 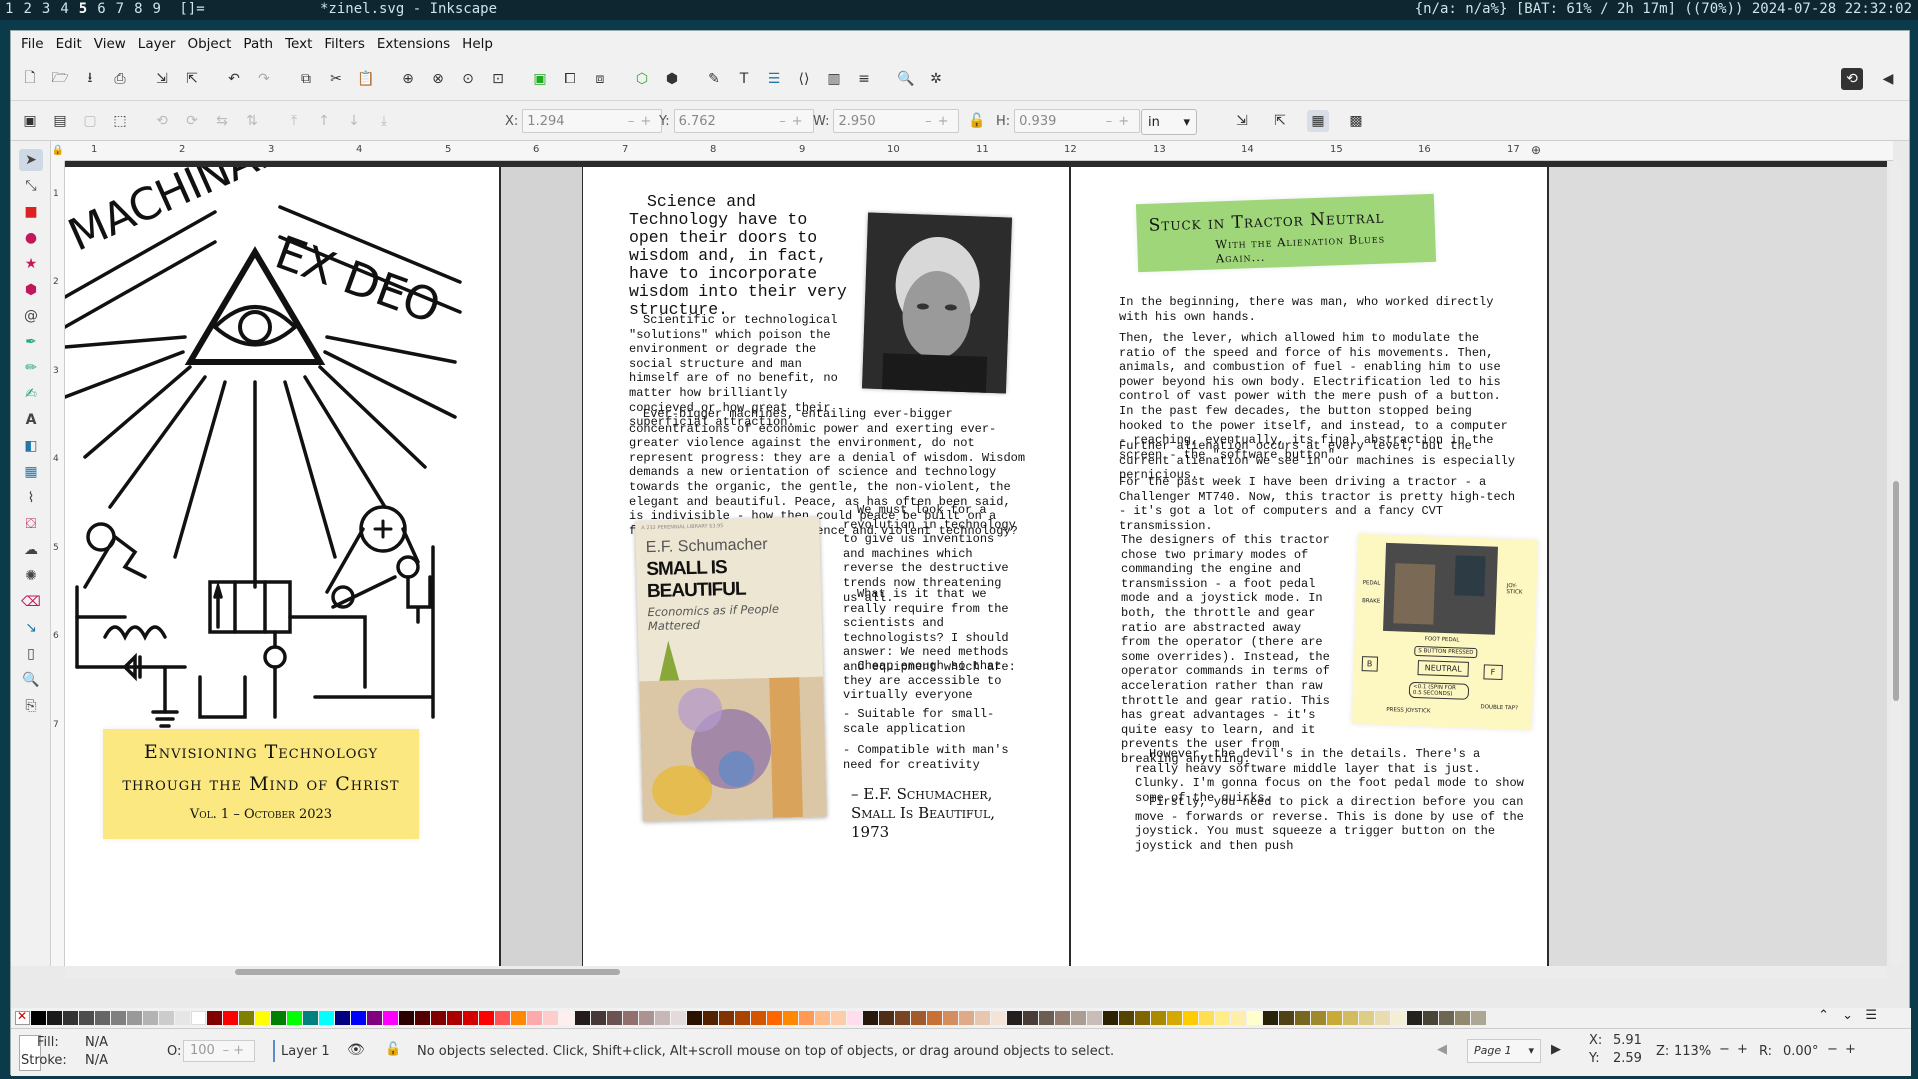 I want to click on print-icon: ⎙, so click(x=120, y=79).